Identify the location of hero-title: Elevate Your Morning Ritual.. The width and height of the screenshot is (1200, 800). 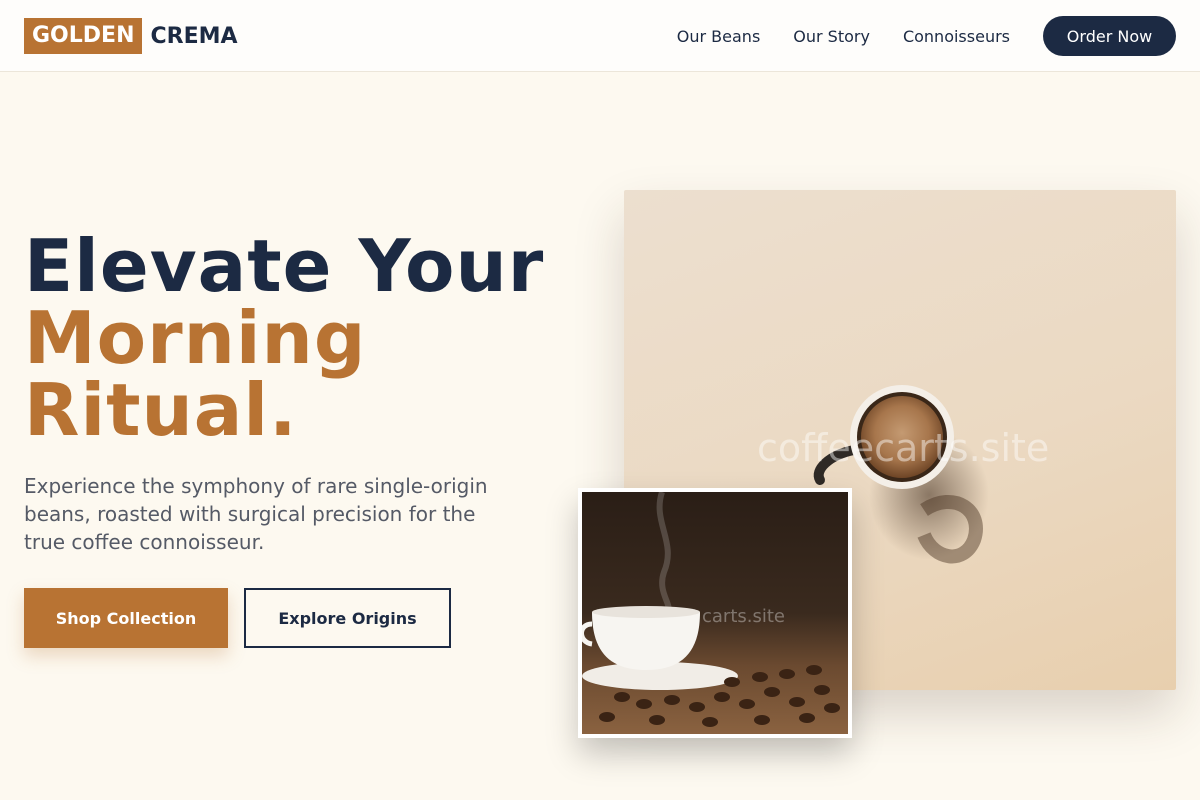
(284, 338).